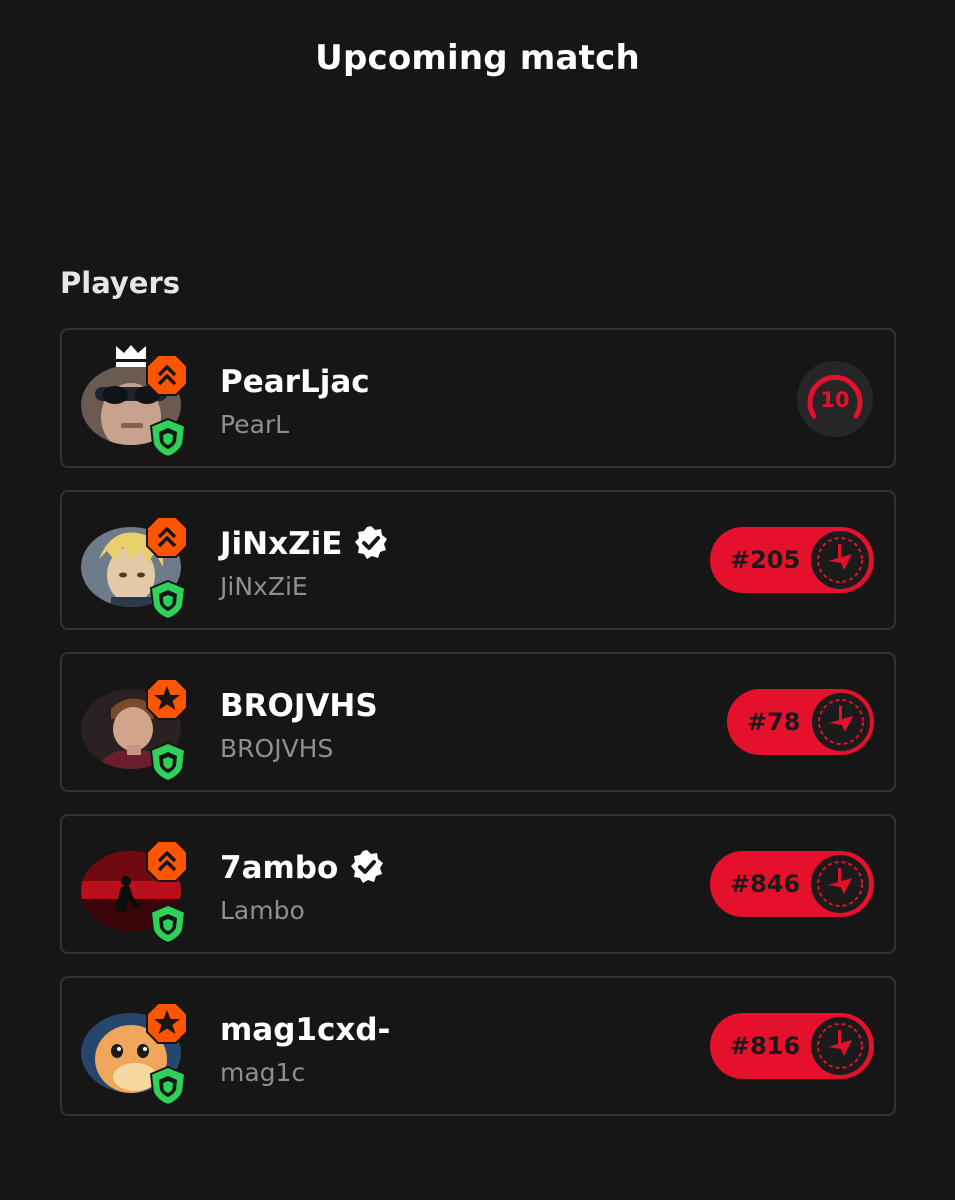 The height and width of the screenshot is (1200, 955). Describe the element at coordinates (305, 1030) in the screenshot. I see `player-name: mag1cxd-` at that location.